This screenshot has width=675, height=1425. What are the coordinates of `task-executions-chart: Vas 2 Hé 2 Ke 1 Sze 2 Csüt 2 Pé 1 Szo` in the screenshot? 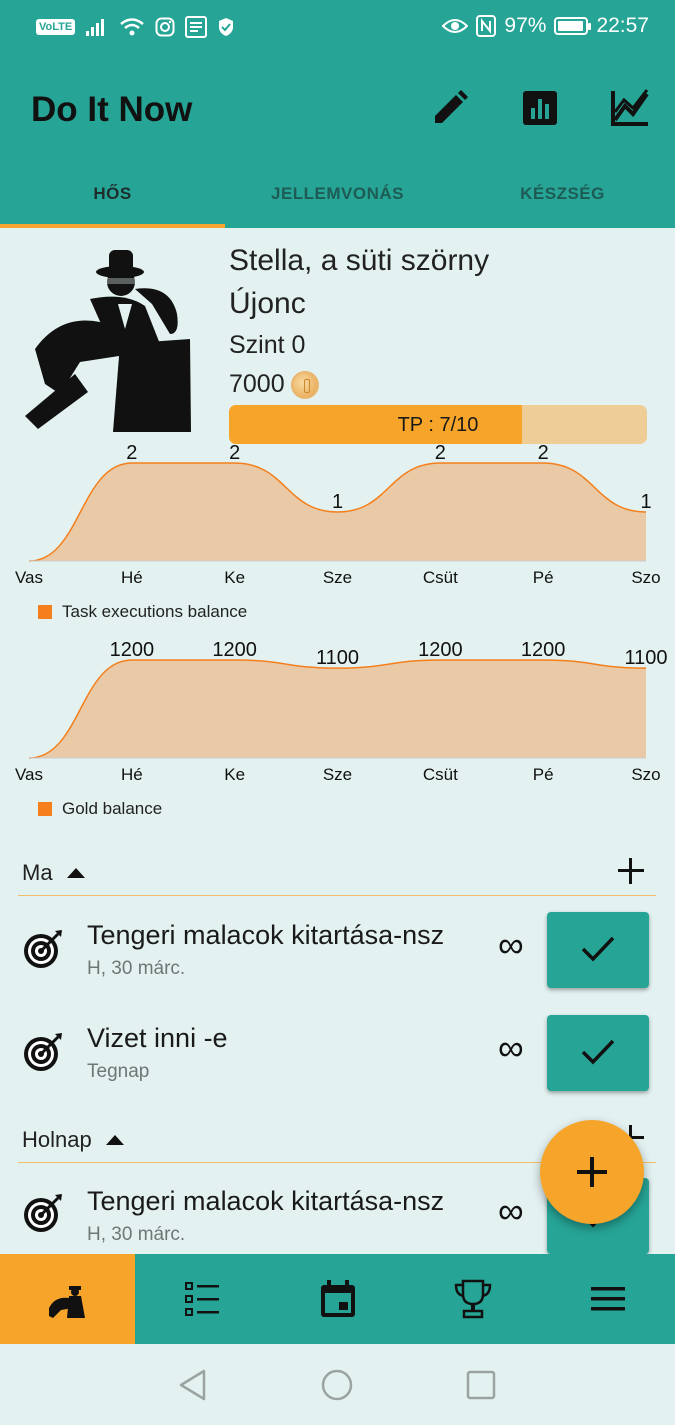 It's located at (337, 519).